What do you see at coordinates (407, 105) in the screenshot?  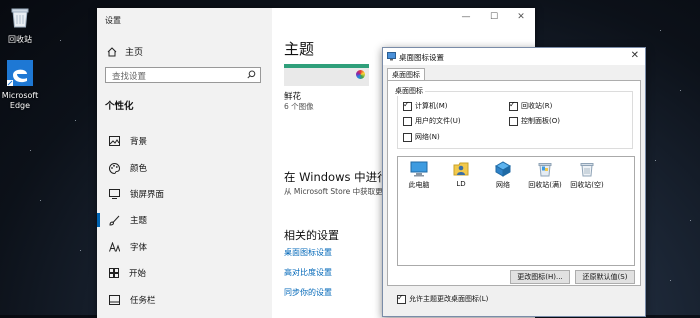 I see `checkbox-computer-box` at bounding box center [407, 105].